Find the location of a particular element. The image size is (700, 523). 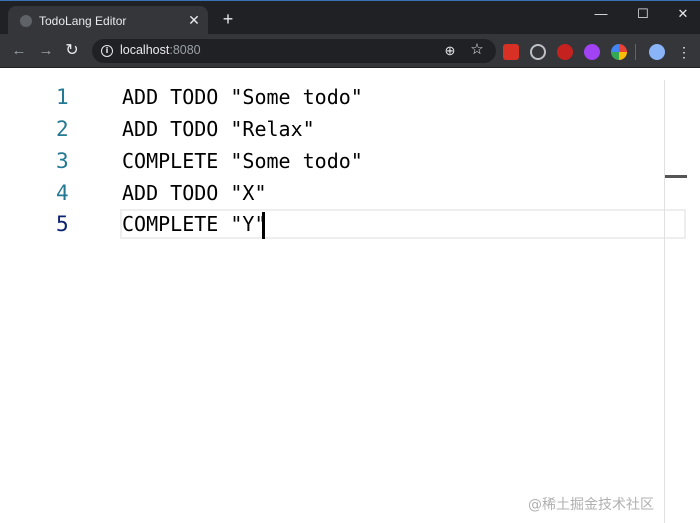

editor-line-active: 5 COMPLETE "Y" is located at coordinates (343, 224).